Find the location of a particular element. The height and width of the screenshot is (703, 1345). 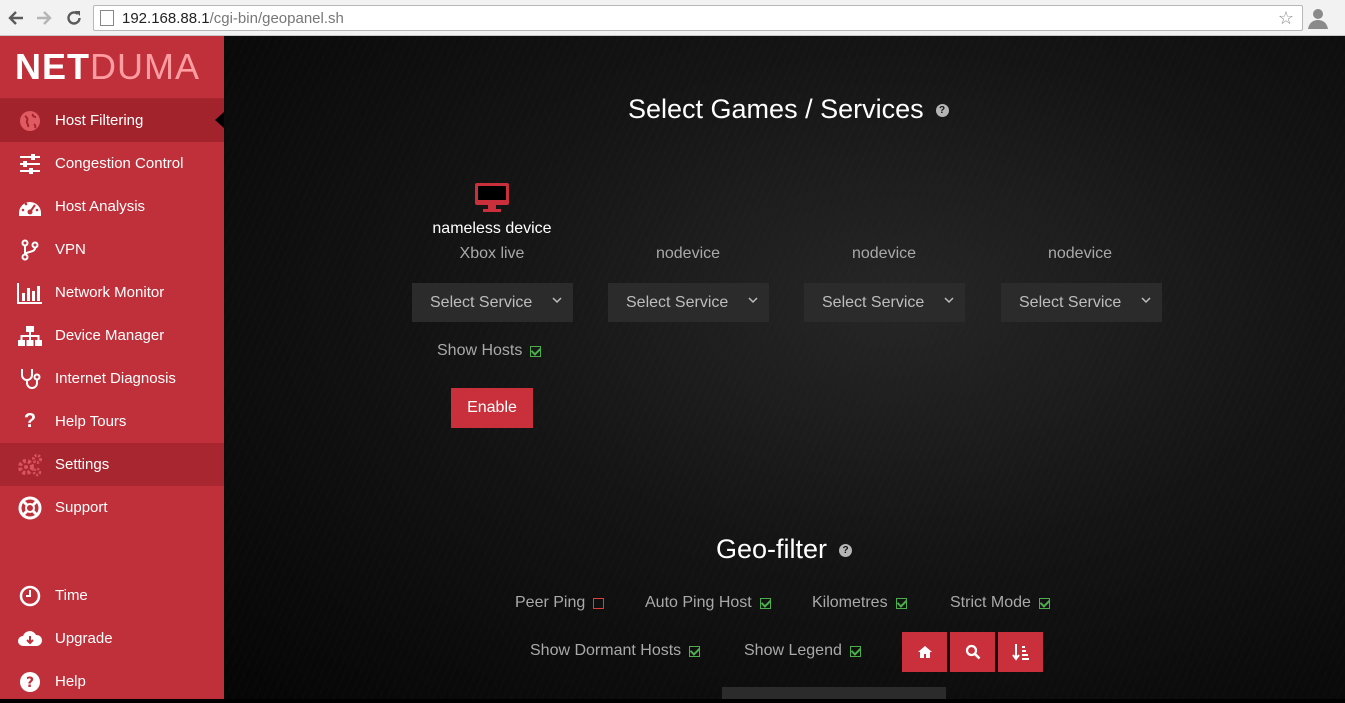

lifebuoy-icon is located at coordinates (30, 508).